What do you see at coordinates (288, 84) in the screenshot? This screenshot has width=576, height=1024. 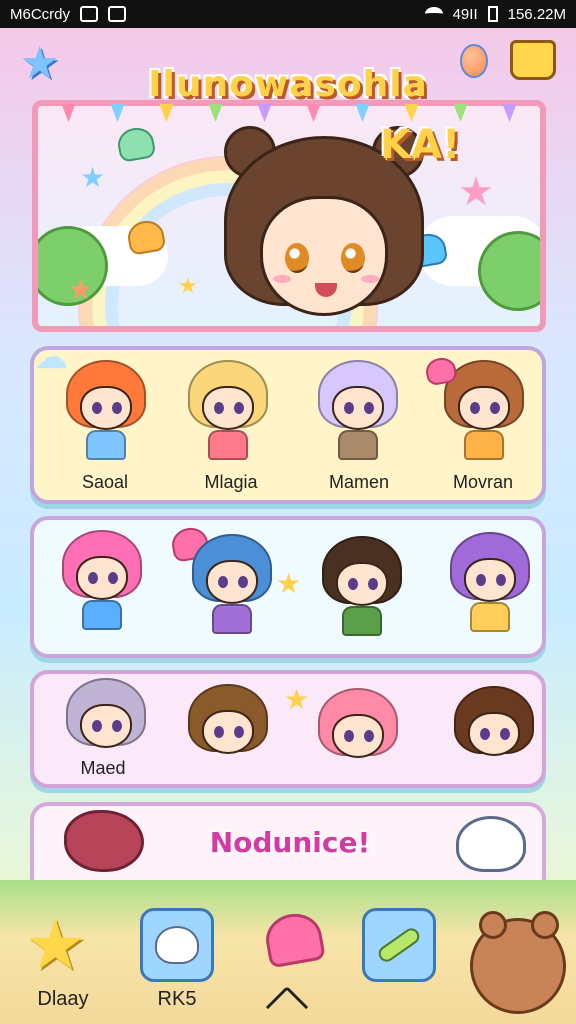 I see `game-title: Ilunowasohla` at bounding box center [288, 84].